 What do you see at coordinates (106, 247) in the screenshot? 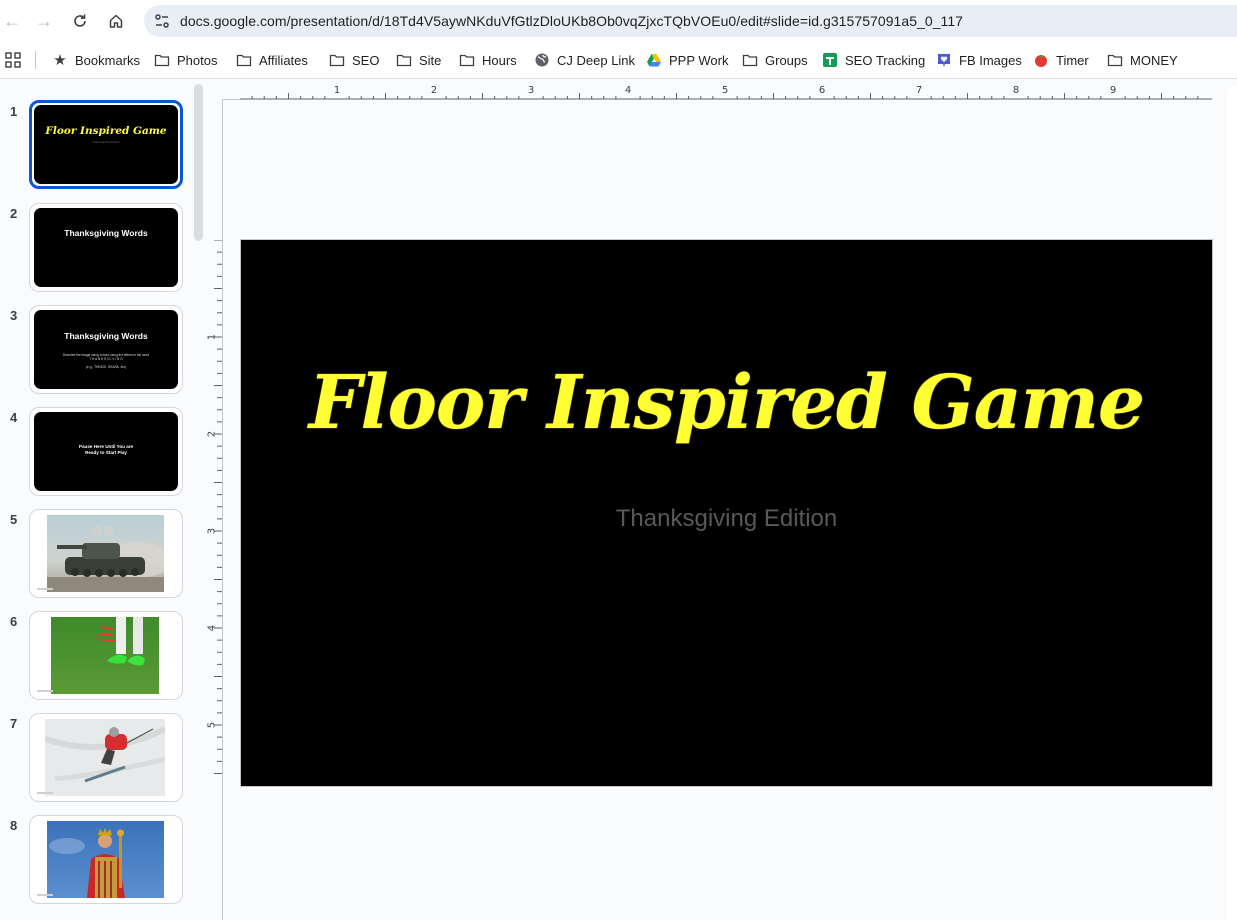
I see `slide-thumbnail-2: Thanksgiving Words` at bounding box center [106, 247].